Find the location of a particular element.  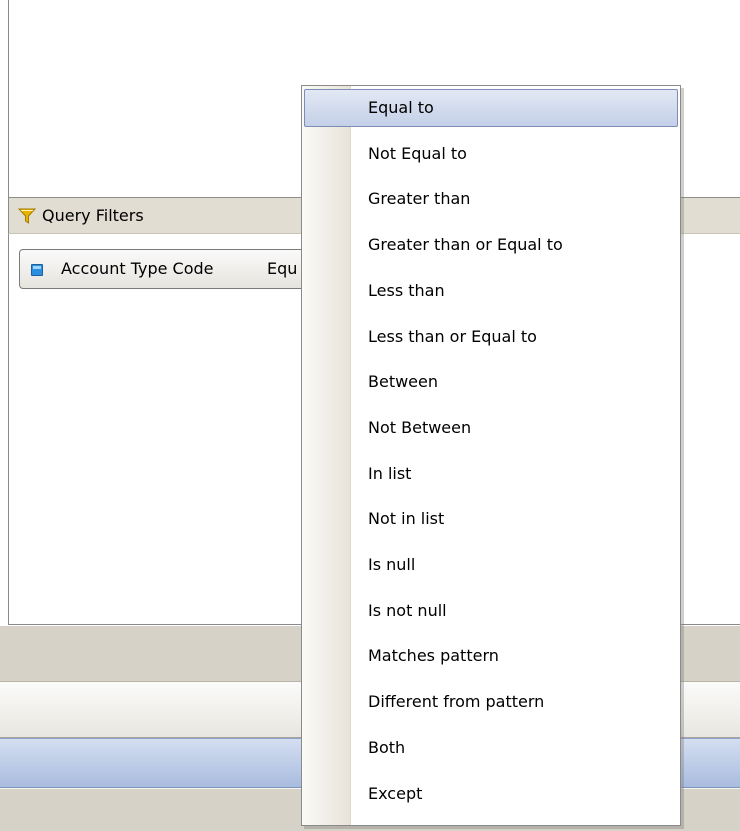

menu-item-not-between: Not Between is located at coordinates (491, 428).